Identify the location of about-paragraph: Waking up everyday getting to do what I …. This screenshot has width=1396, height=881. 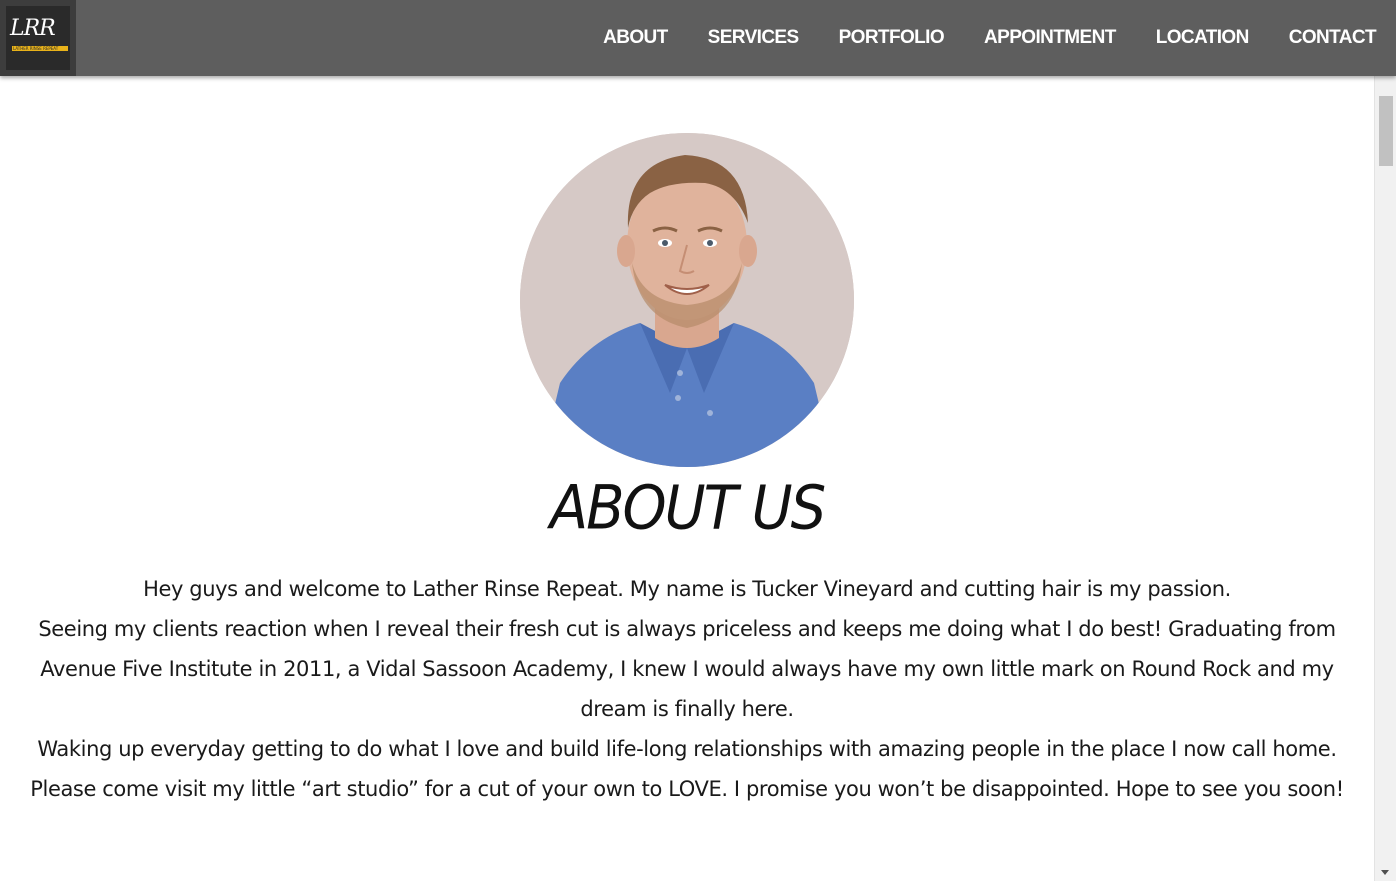
(687, 749).